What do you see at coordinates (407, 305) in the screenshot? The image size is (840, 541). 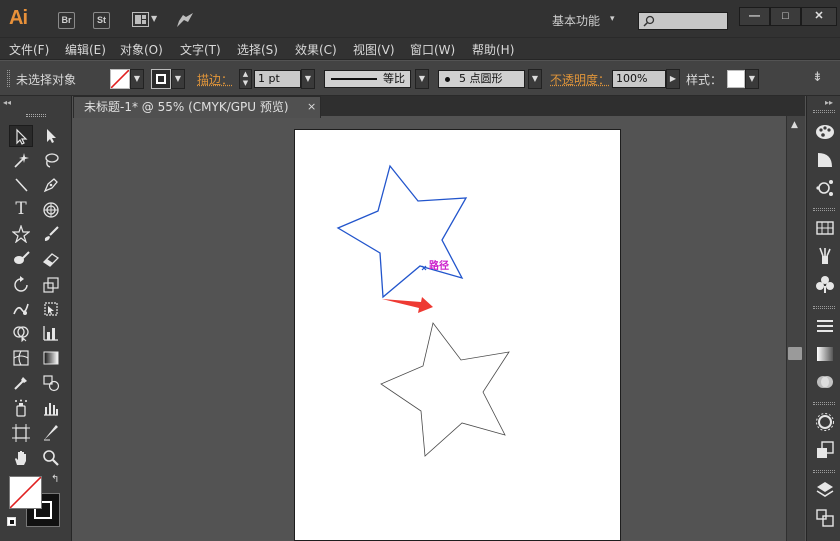 I see `red-arrow-annotation` at bounding box center [407, 305].